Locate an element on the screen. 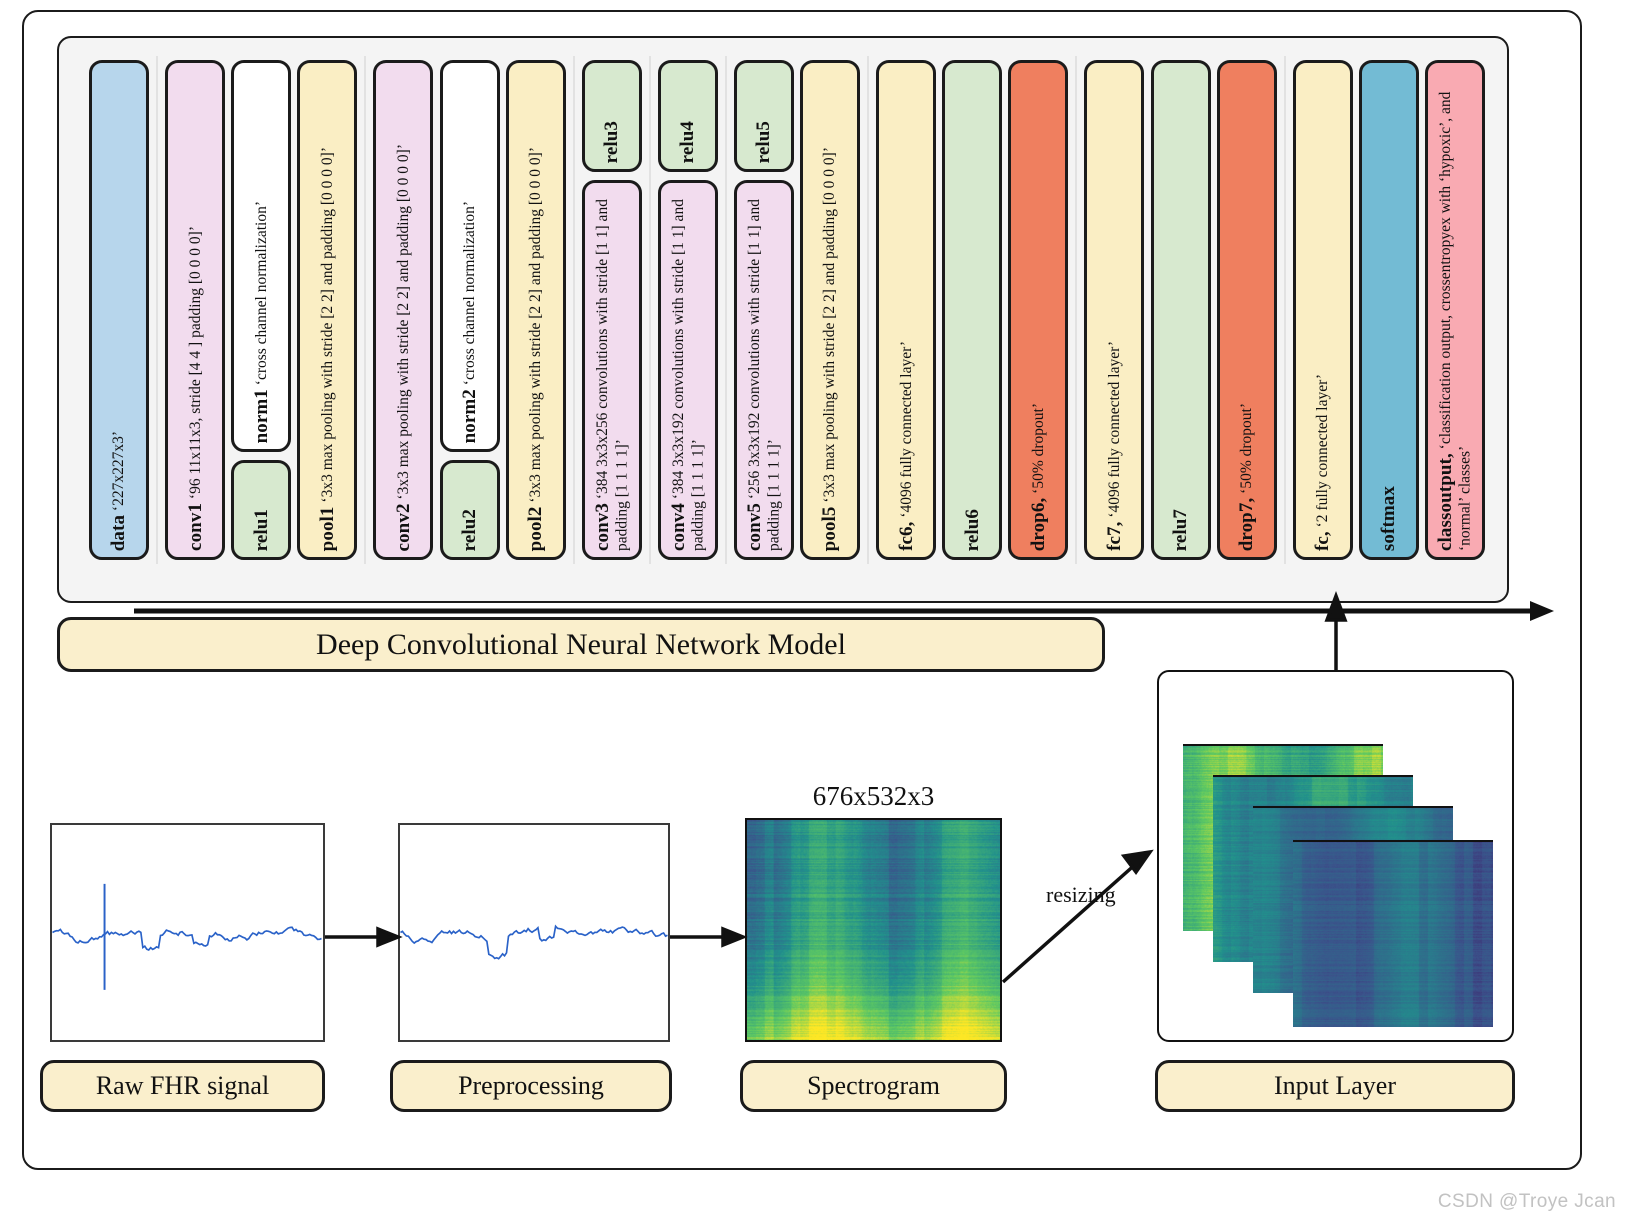  cnn-layer-name: data is located at coordinates (119, 532).